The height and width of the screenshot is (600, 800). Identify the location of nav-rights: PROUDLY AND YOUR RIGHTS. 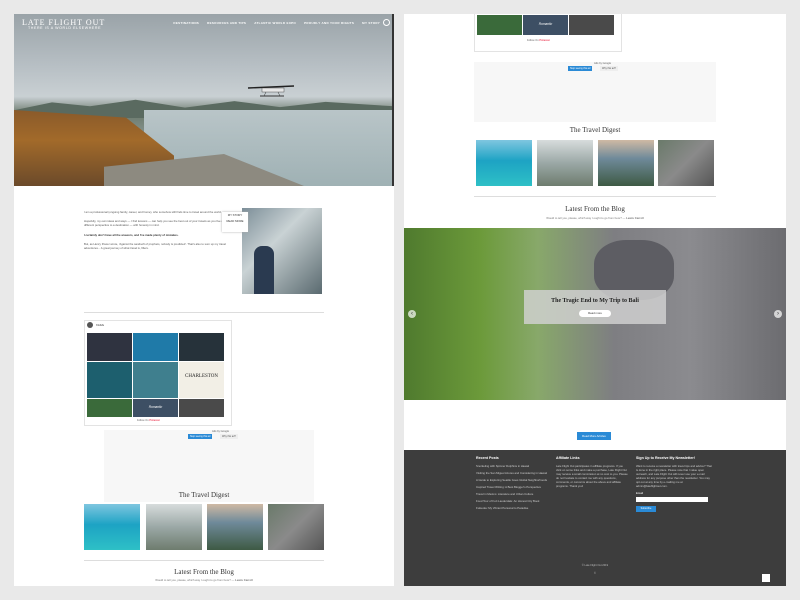
(329, 23).